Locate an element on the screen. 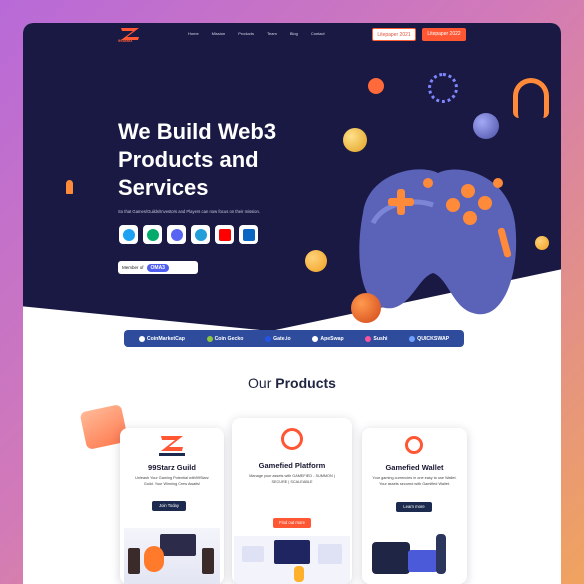 This screenshot has width=584, height=584. linkedin-icon is located at coordinates (248, 234).